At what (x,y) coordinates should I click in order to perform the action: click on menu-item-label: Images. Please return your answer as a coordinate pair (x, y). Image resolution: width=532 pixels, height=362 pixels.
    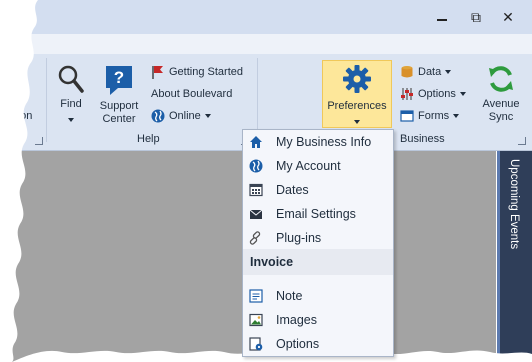
    Looking at the image, I should click on (296, 320).